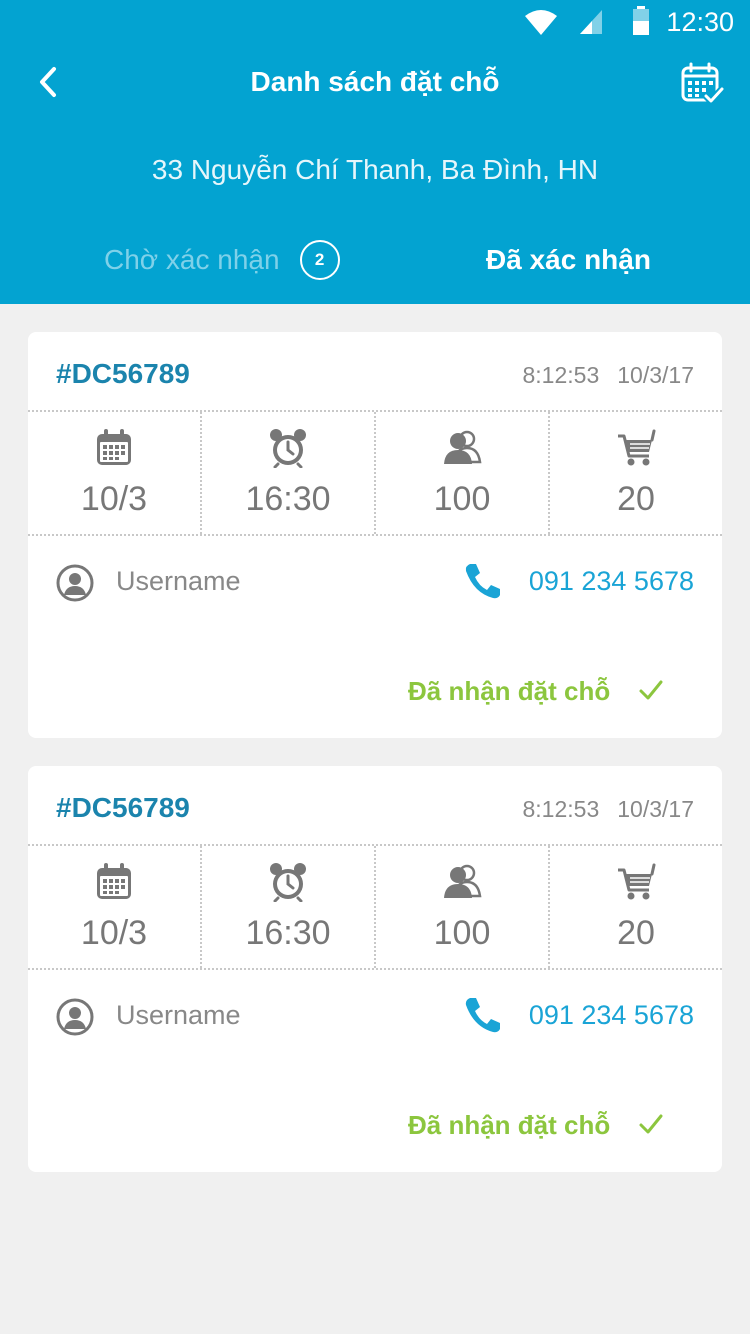  What do you see at coordinates (319, 260) in the screenshot?
I see `pending-count-badge: 2` at bounding box center [319, 260].